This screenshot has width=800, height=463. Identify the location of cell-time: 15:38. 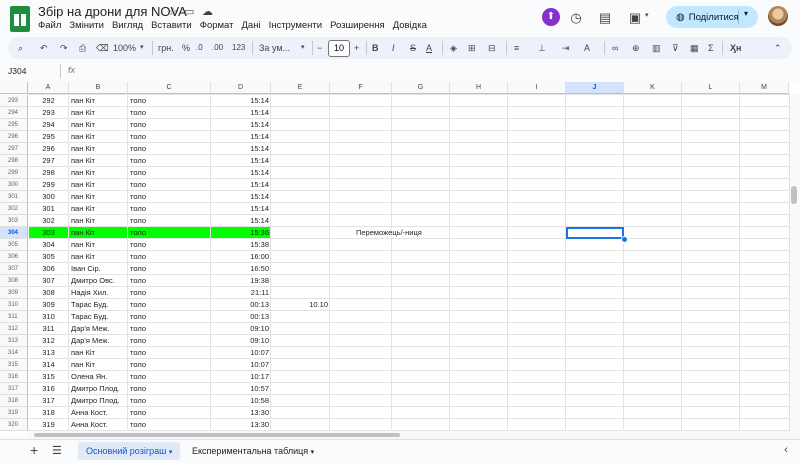
(241, 245).